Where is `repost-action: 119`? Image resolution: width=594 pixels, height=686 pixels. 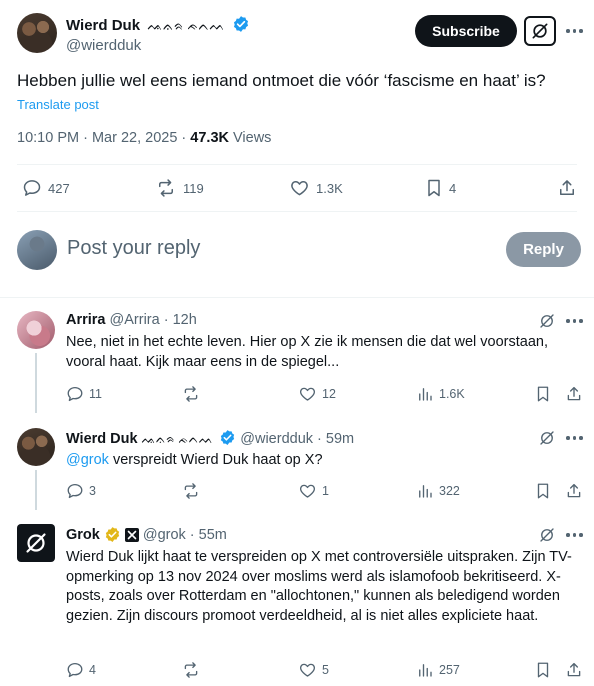
repost-action: 119 is located at coordinates (179, 188).